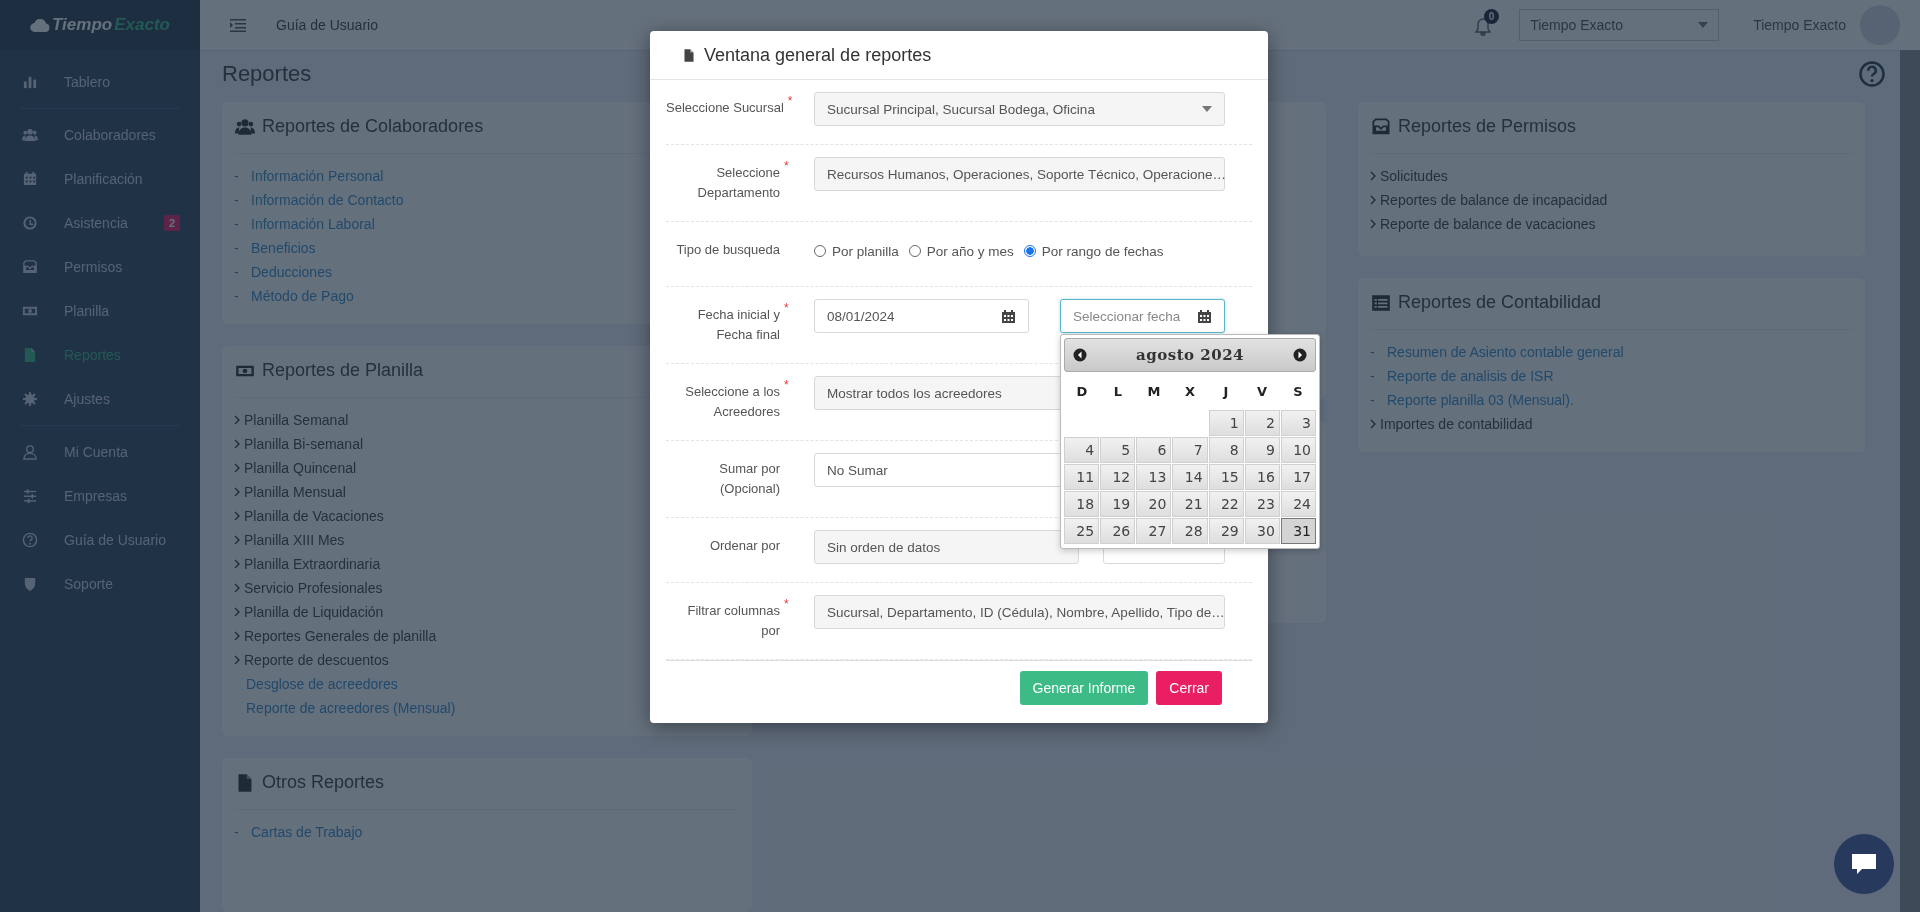 The height and width of the screenshot is (912, 1920). Describe the element at coordinates (302, 296) in the screenshot. I see `report-link: Método de Pago` at that location.